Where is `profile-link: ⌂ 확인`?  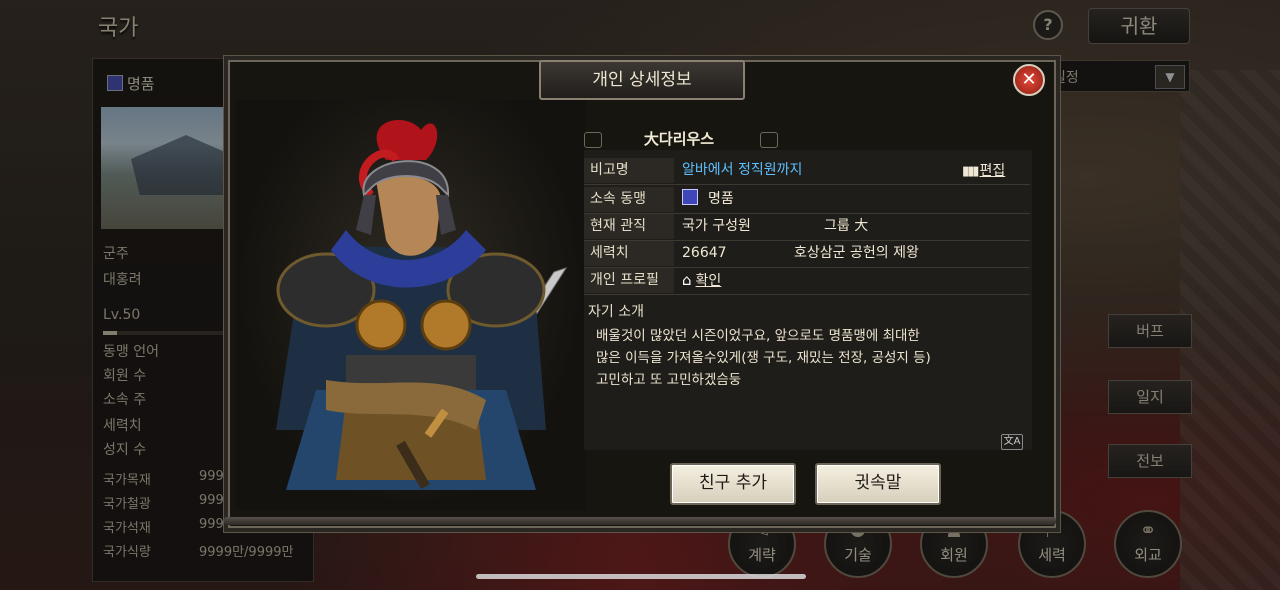 profile-link: ⌂ 확인 is located at coordinates (701, 281).